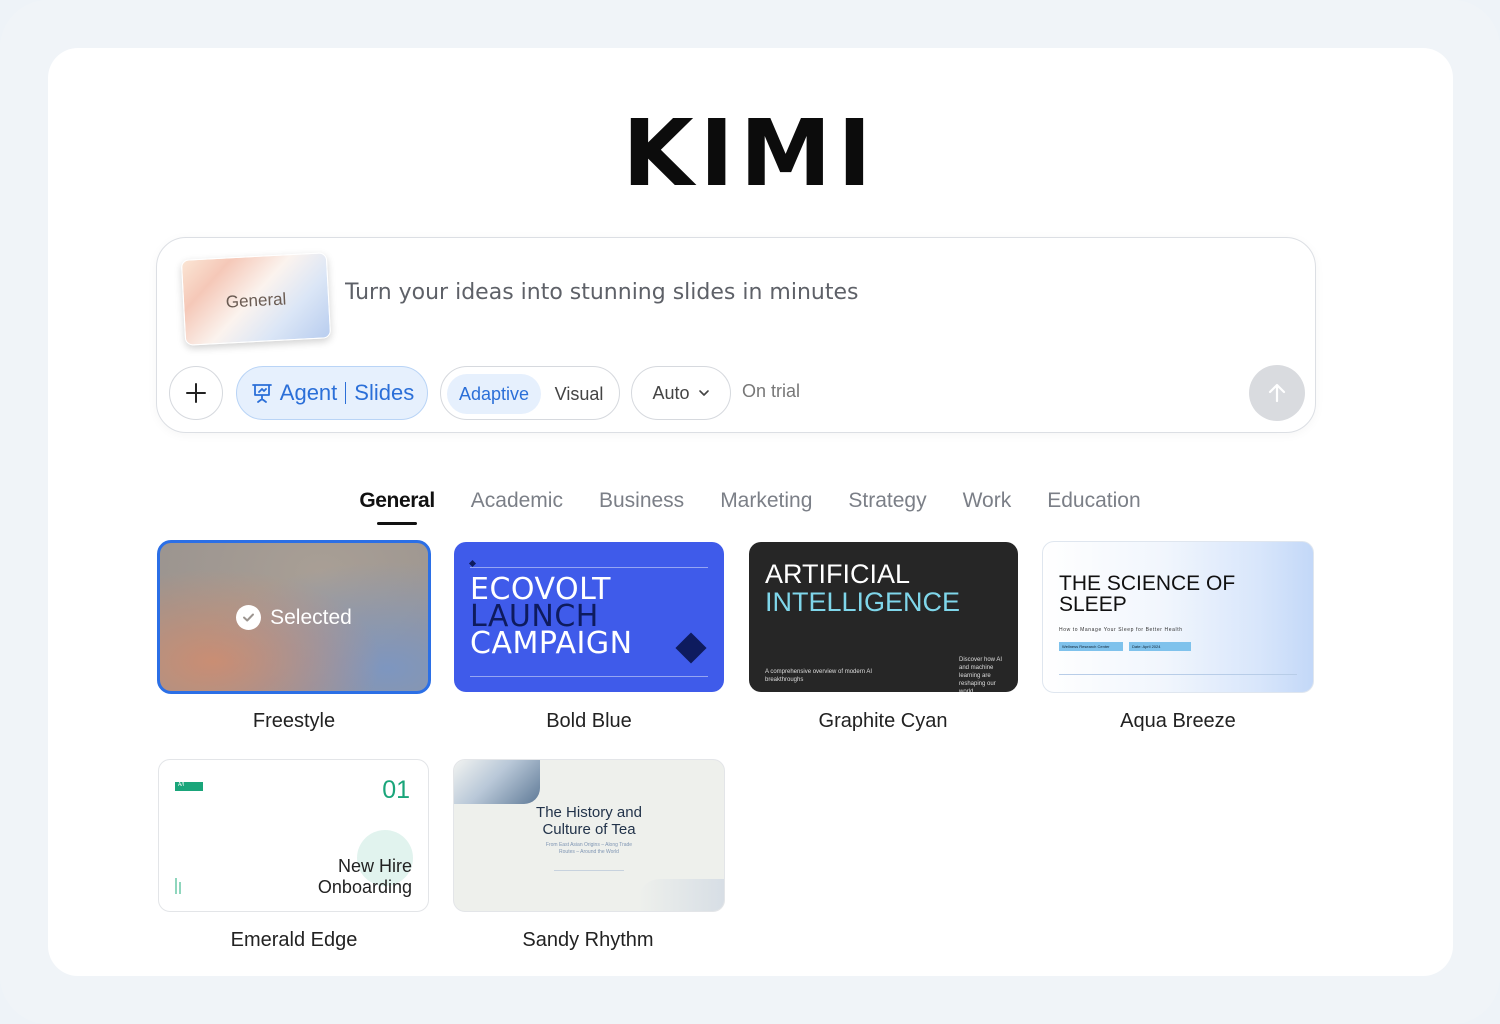 Image resolution: width=1500 pixels, height=1024 pixels. Describe the element at coordinates (396, 790) in the screenshot. I see `preview-number: 01` at that location.